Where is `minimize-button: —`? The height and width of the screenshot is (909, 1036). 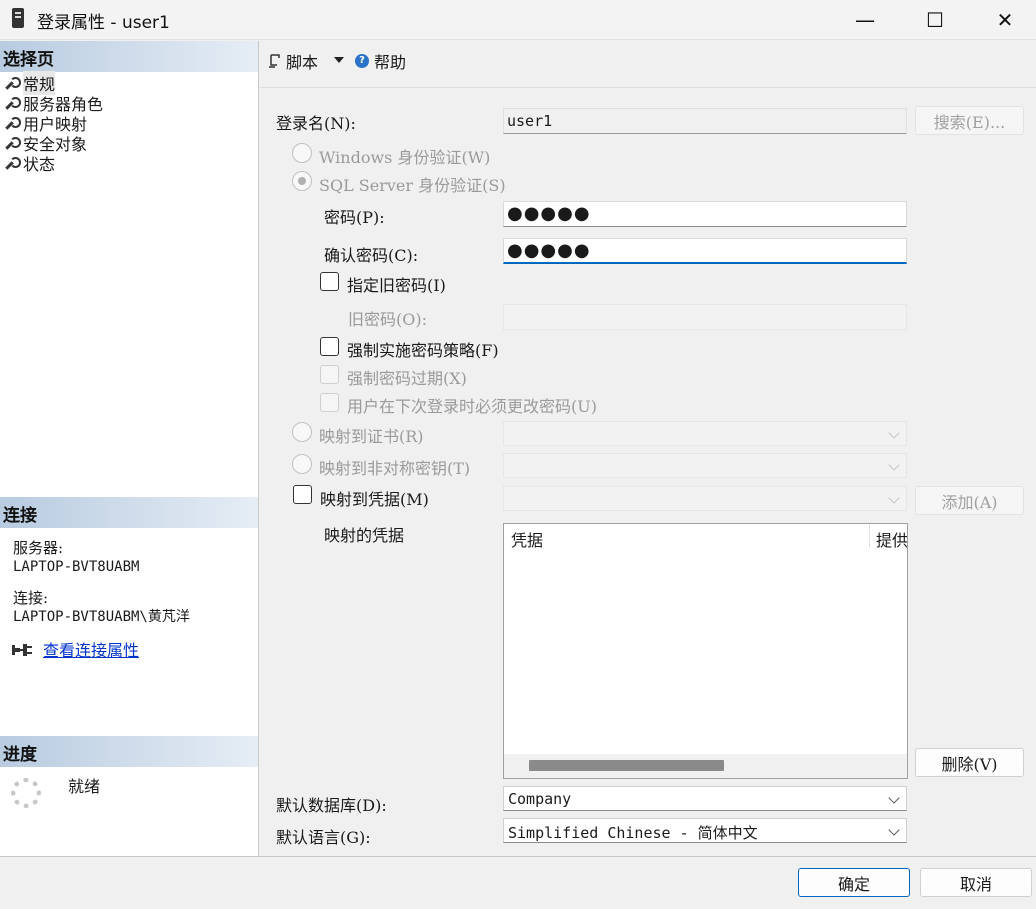
minimize-button: — is located at coordinates (865, 20).